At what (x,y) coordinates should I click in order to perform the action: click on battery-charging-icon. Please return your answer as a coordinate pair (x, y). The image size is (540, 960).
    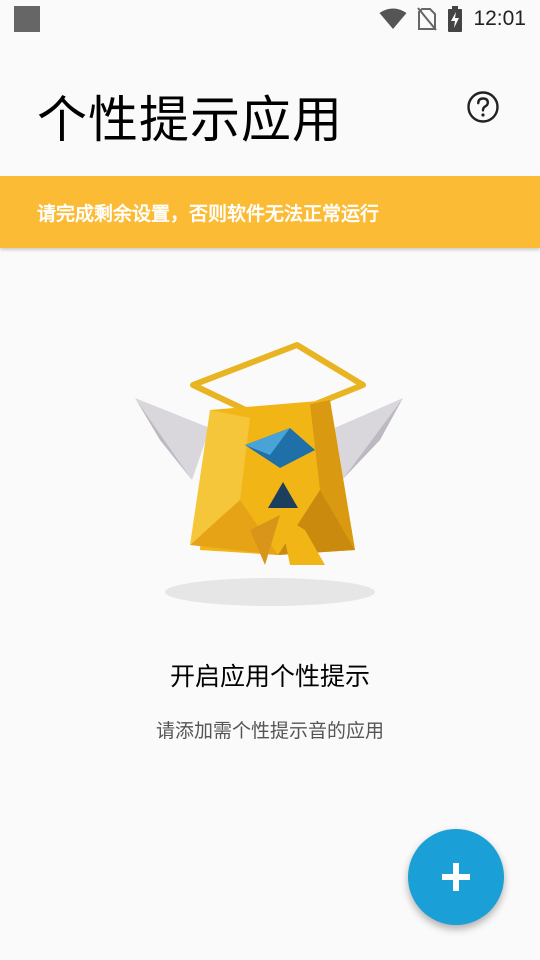
    Looking at the image, I should click on (455, 19).